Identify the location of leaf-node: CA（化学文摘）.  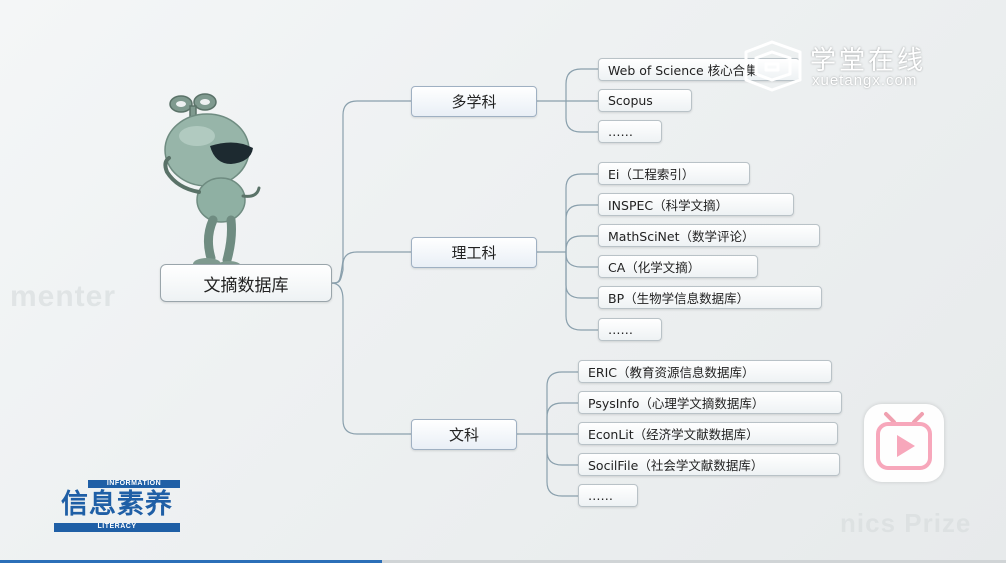
(678, 266).